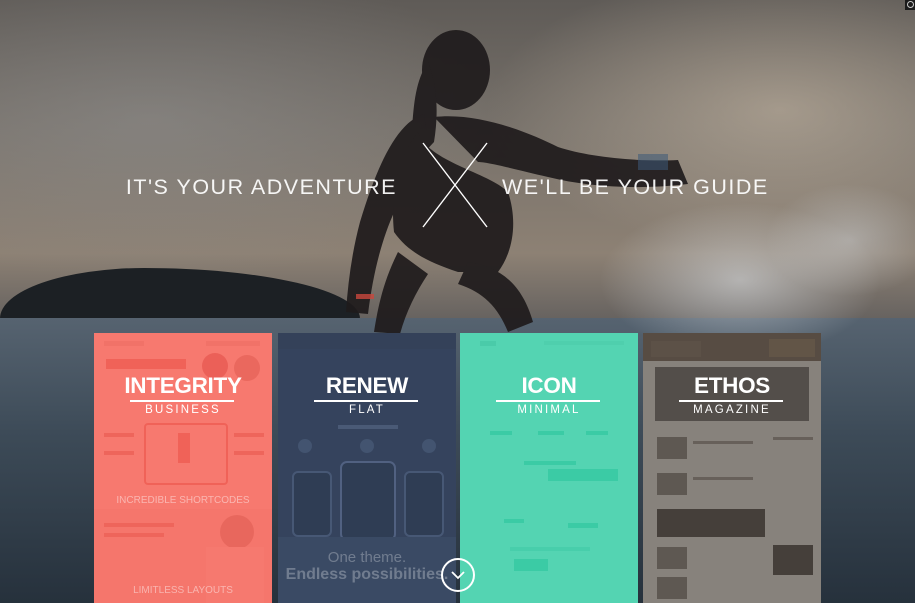 The height and width of the screenshot is (603, 915). What do you see at coordinates (183, 385) in the screenshot?
I see `card-title: INTEGRITY` at bounding box center [183, 385].